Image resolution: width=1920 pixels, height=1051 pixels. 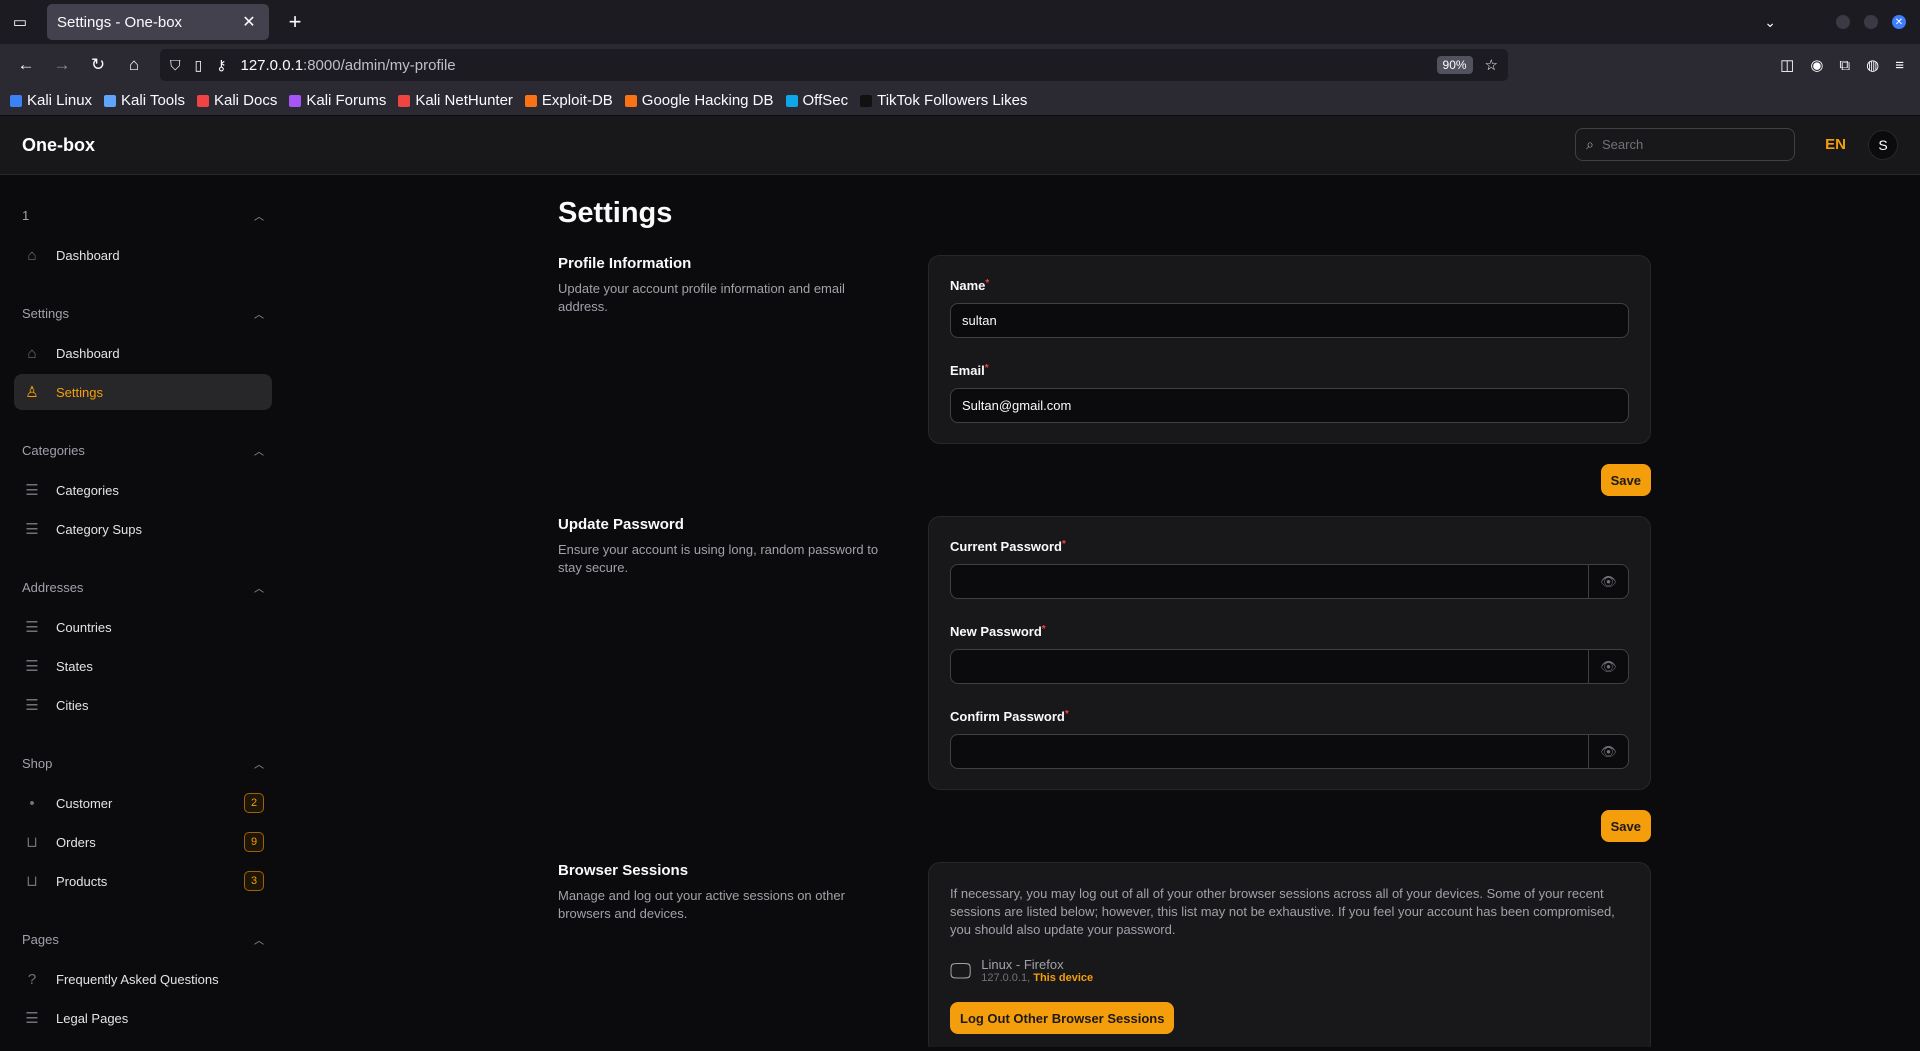 I want to click on current-password-input, so click(x=1269, y=581).